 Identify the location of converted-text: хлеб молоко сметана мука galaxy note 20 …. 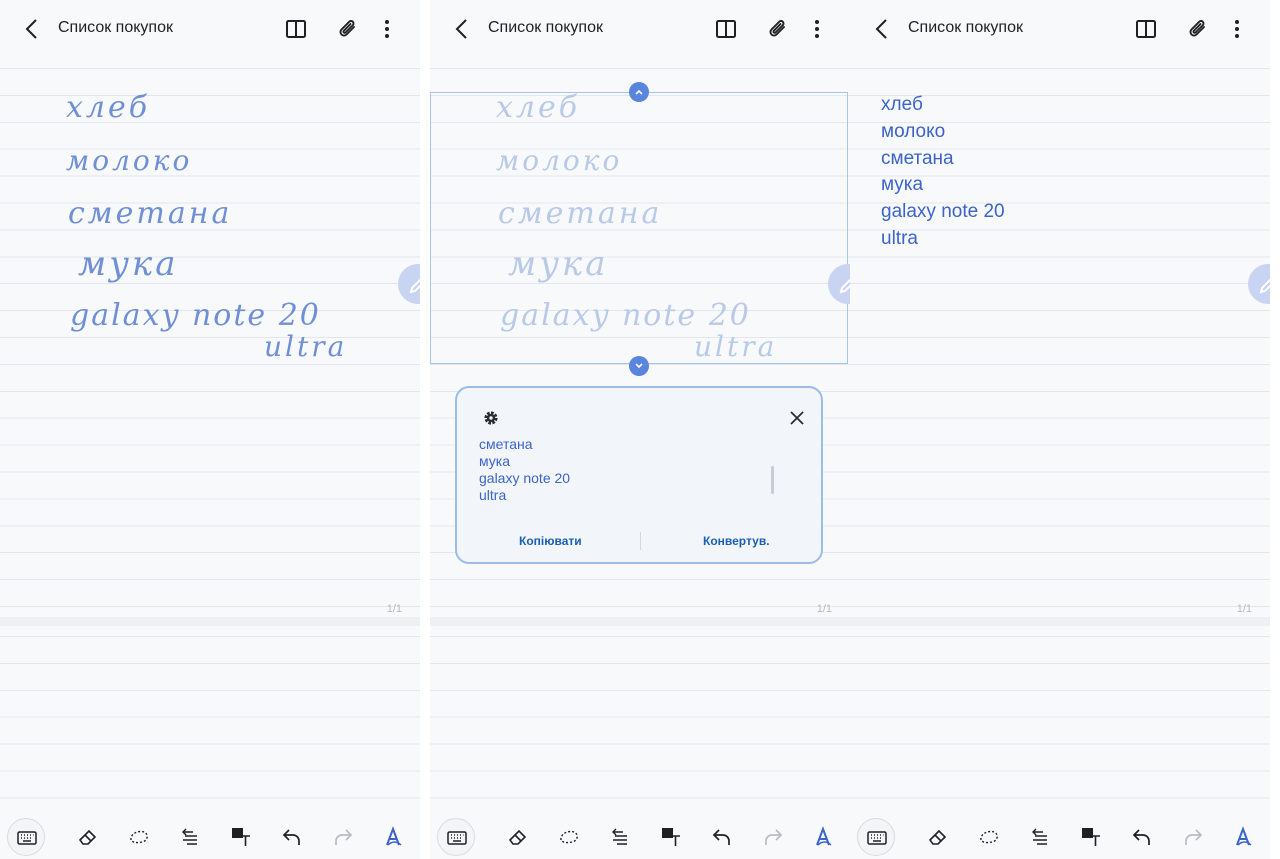
(943, 172).